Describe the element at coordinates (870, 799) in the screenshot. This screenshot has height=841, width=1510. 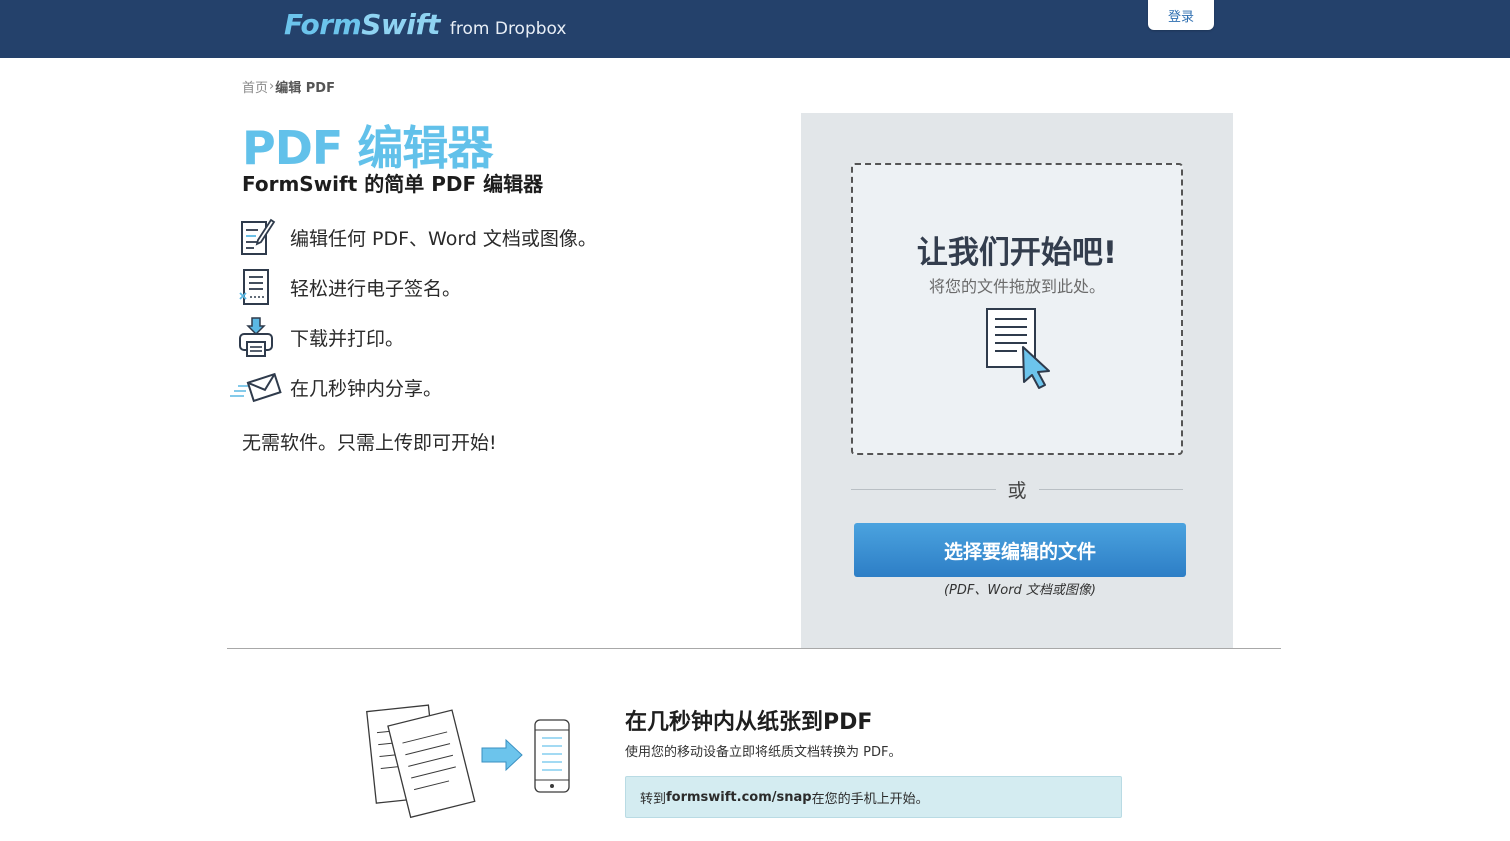
I see `promo-callout-suffix: 在您的手机上开始。` at that location.